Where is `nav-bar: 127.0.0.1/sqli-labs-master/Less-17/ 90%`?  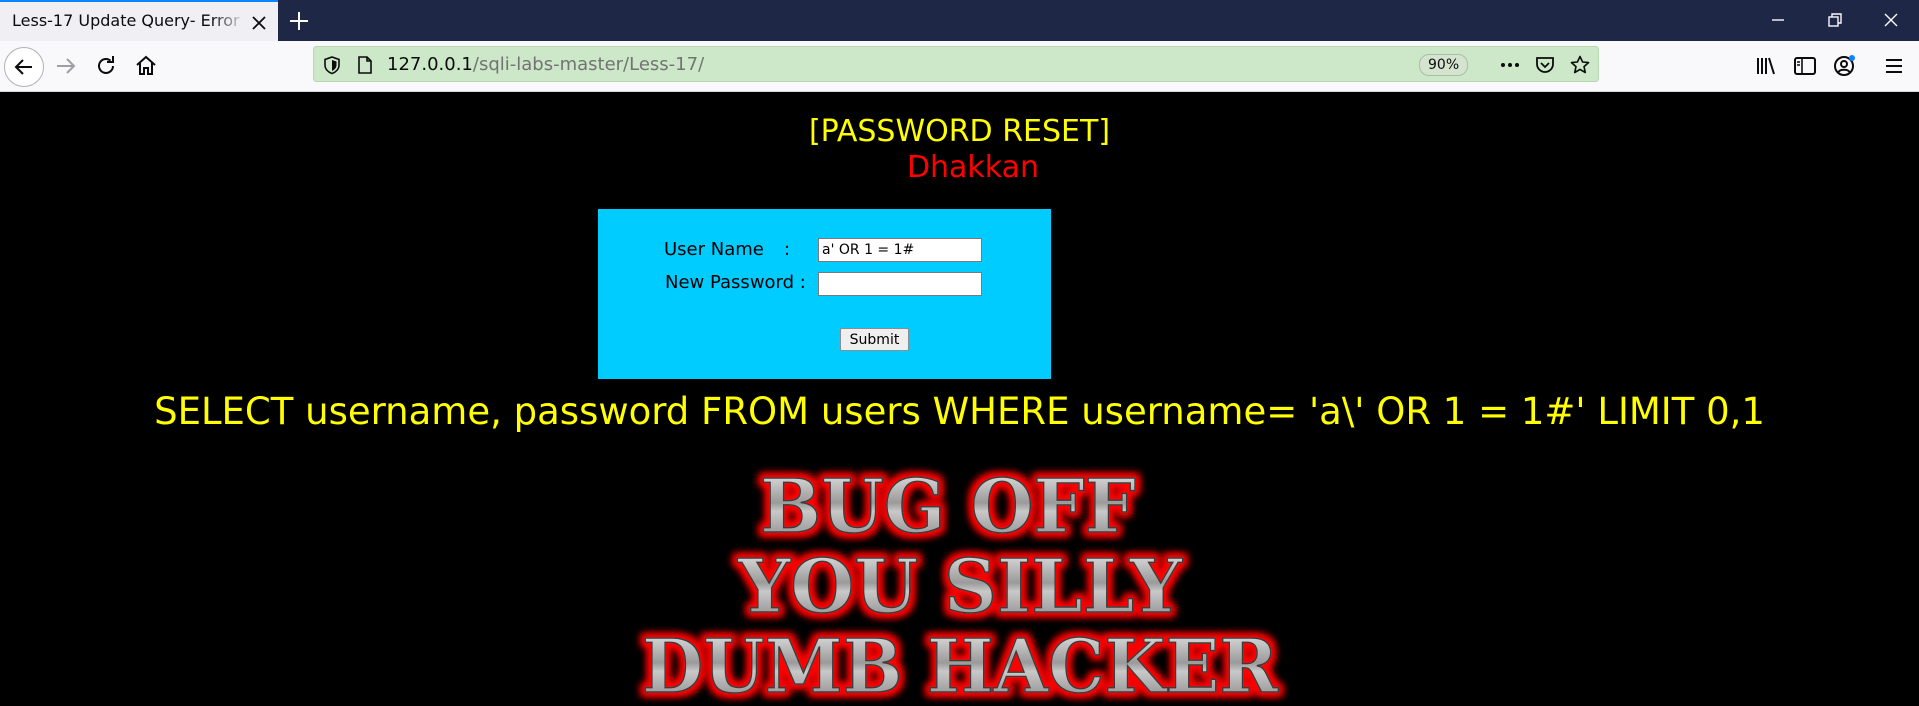
nav-bar: 127.0.0.1/sqli-labs-master/Less-17/ 90% is located at coordinates (959, 66).